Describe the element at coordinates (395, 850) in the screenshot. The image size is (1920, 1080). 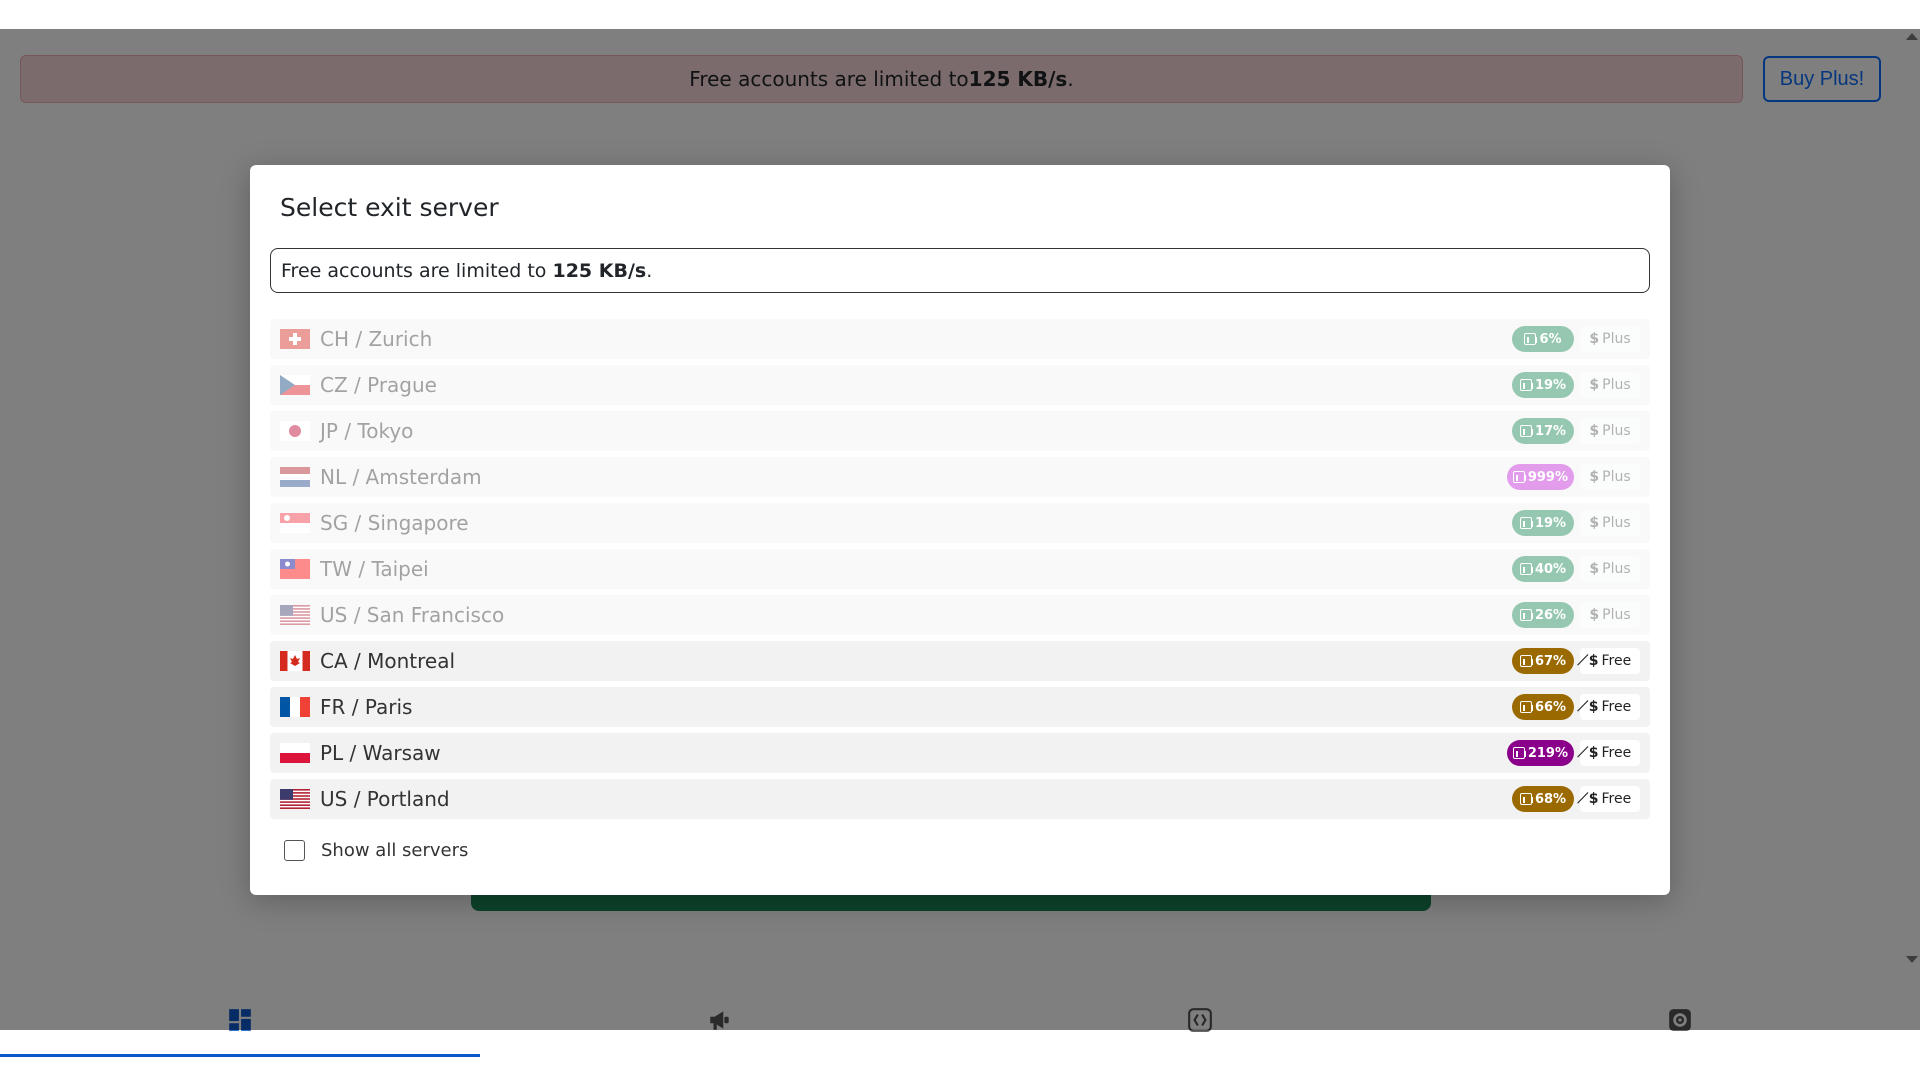
I see `show-all-label: Show all servers` at that location.